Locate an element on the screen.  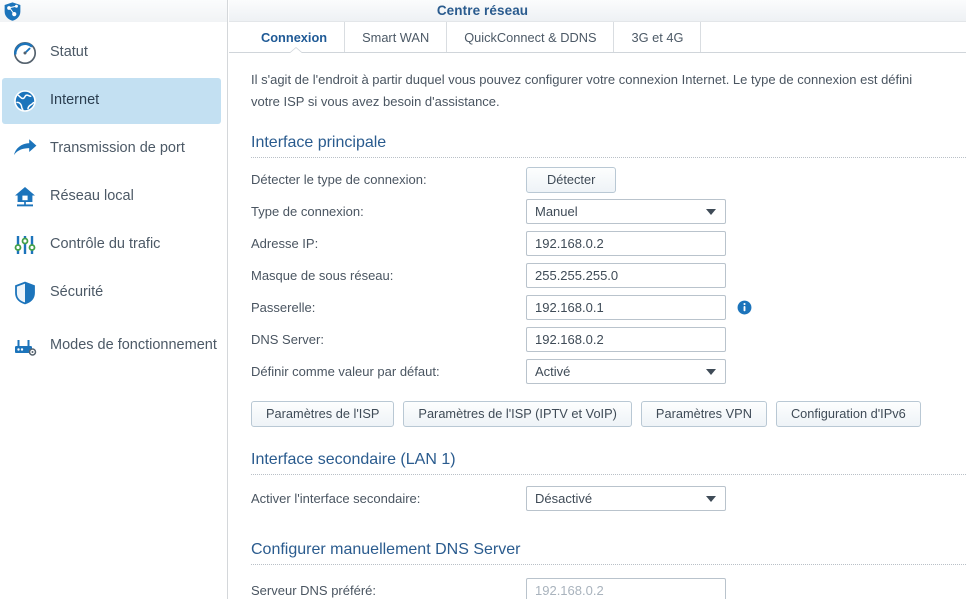
router-gear-icon is located at coordinates (25, 346).